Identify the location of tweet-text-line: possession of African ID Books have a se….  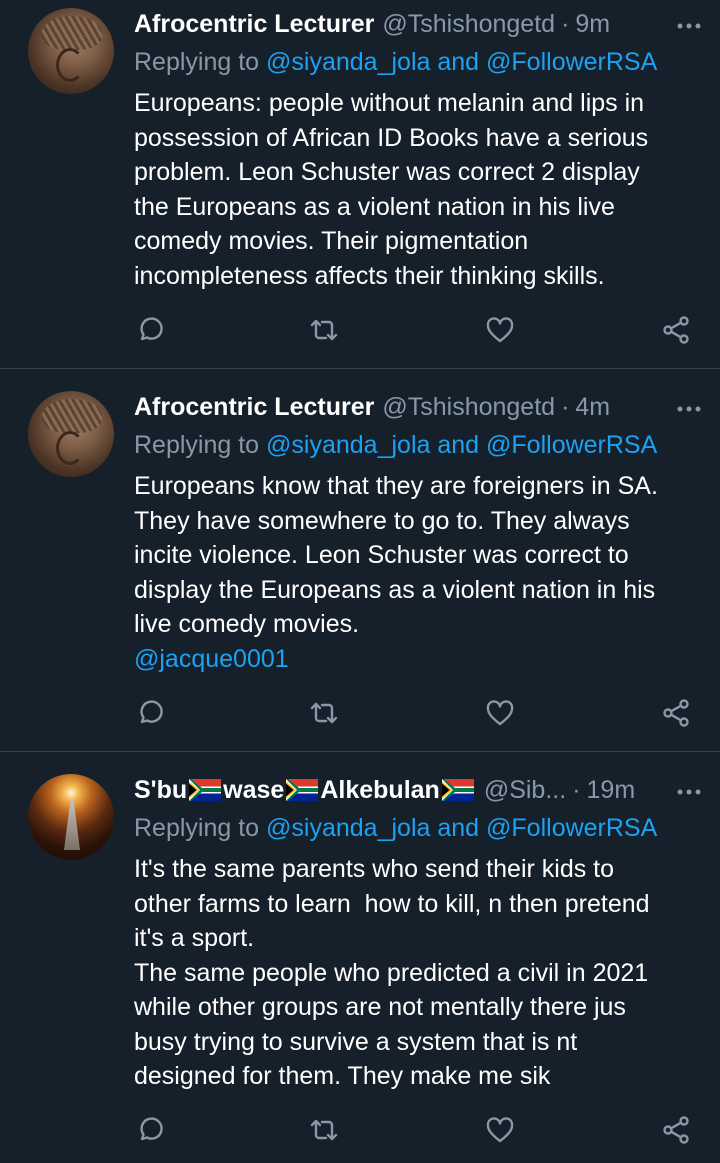
(391, 137).